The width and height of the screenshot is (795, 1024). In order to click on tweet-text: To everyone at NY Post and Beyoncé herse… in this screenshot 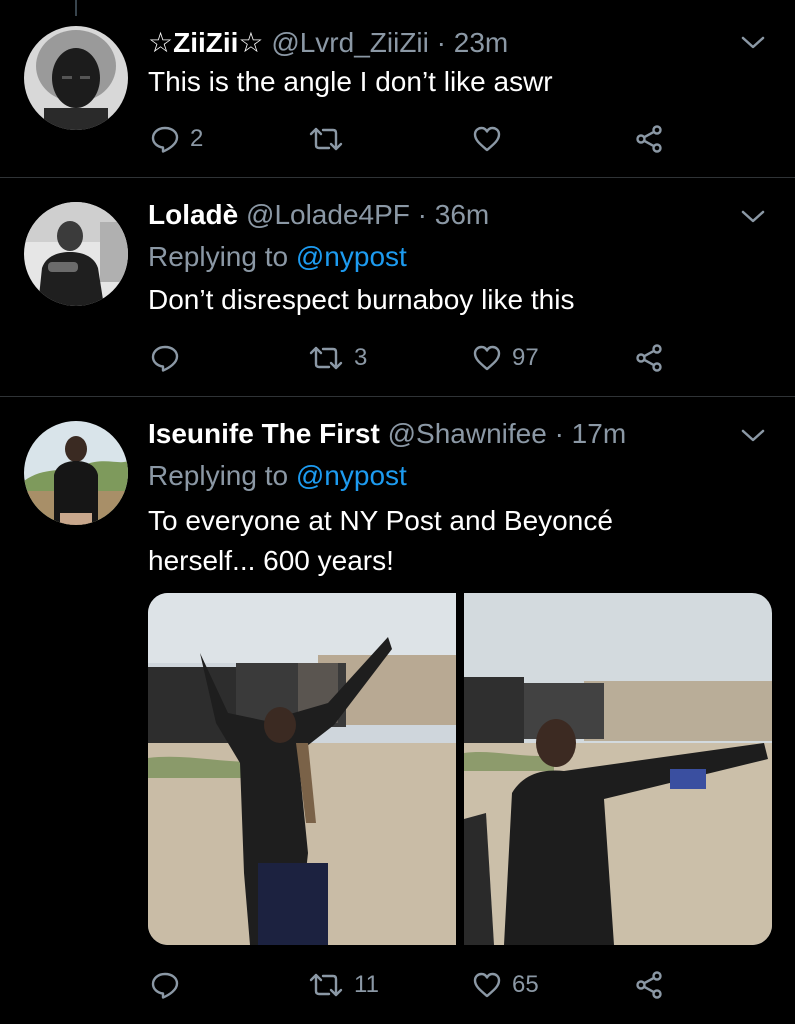, I will do `click(380, 540)`.